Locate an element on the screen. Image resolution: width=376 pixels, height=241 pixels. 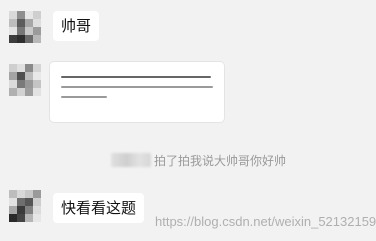
message-text: 帅哥 is located at coordinates (76, 26).